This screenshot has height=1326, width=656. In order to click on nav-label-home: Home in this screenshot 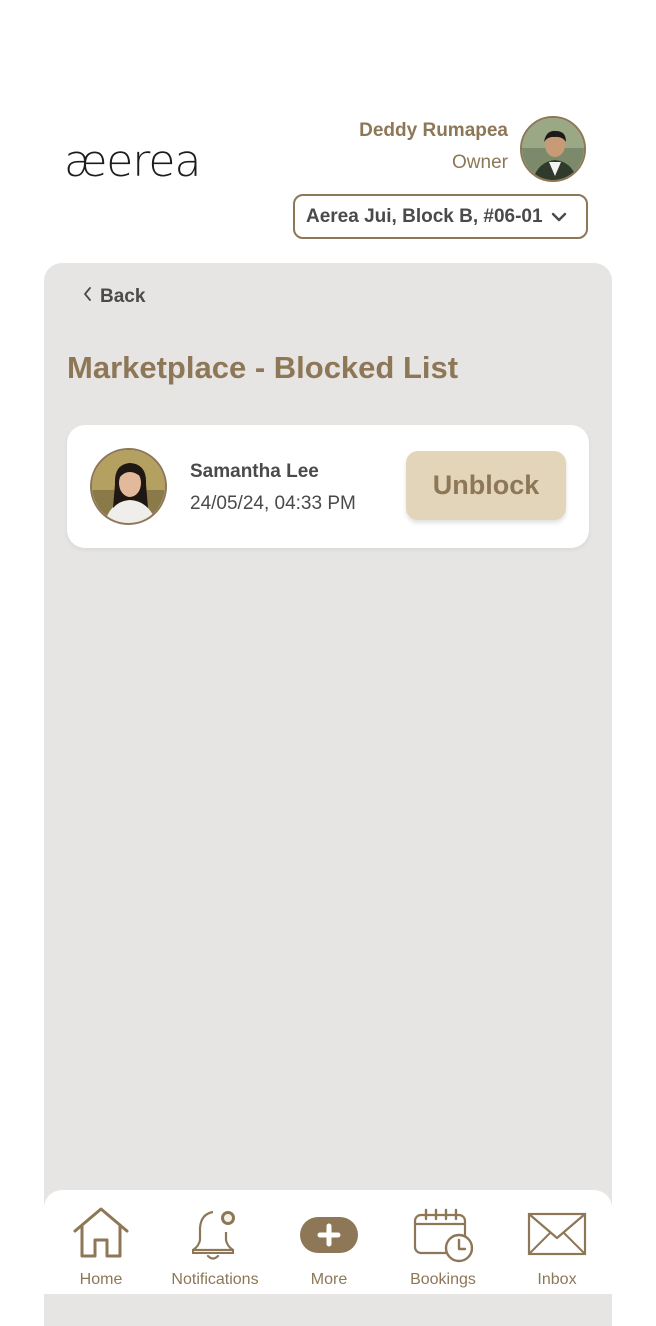, I will do `click(101, 1279)`.